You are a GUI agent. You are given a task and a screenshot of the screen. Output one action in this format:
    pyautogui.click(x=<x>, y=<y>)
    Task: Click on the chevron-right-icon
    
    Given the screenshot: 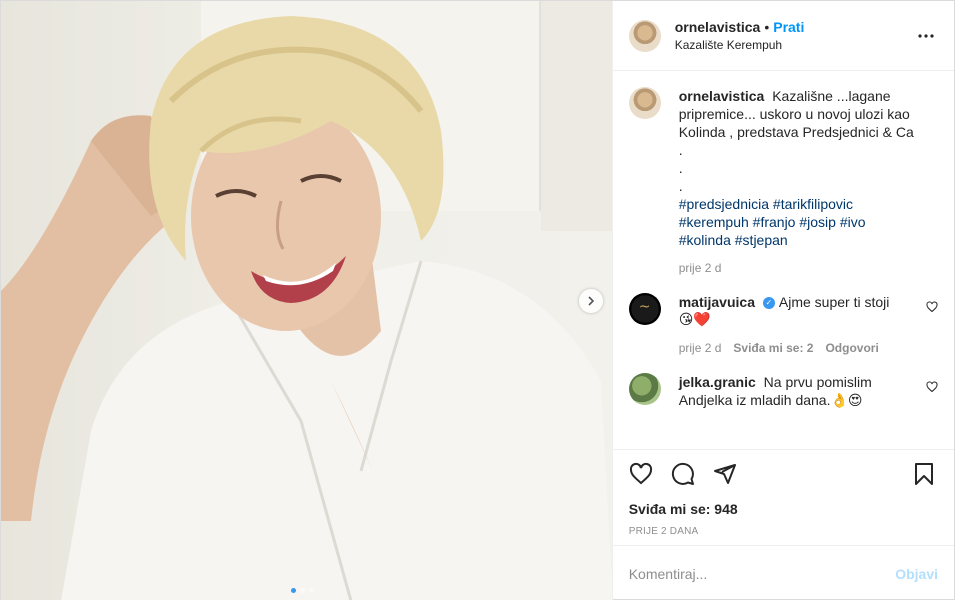 What is the action you would take?
    pyautogui.click(x=591, y=301)
    